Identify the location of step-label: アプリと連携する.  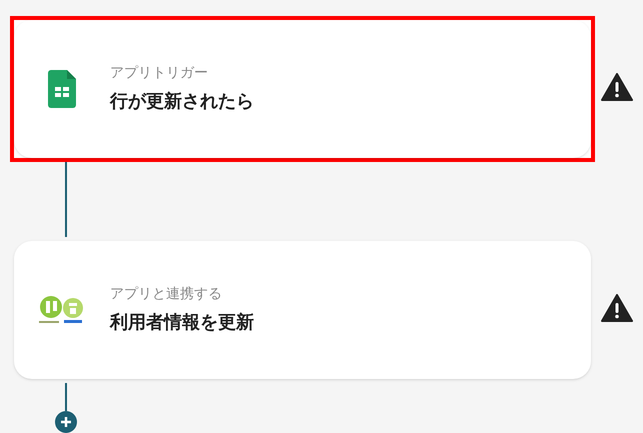
(166, 294).